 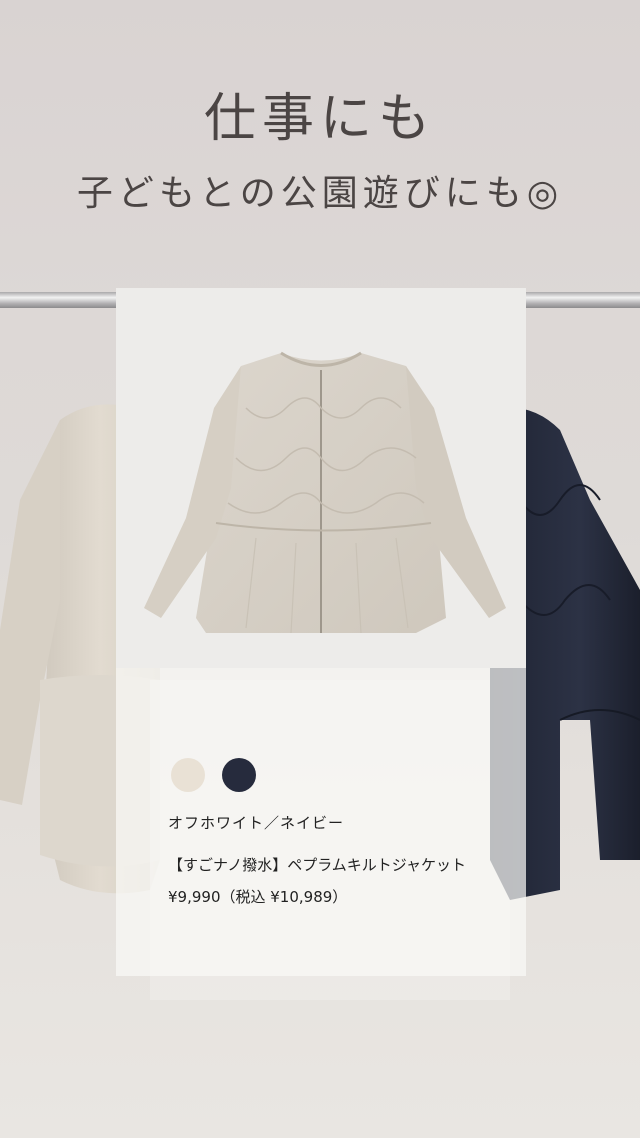 I want to click on product-name: 【すごナノ撥水】ペプラムキルトジャケット, so click(x=317, y=865).